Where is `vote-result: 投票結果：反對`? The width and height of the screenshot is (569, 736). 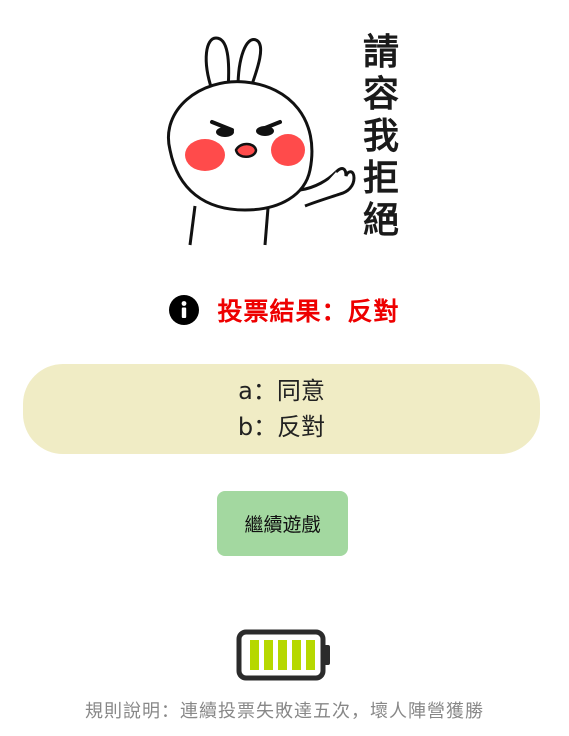 vote-result: 投票結果：反對 is located at coordinates (284, 310).